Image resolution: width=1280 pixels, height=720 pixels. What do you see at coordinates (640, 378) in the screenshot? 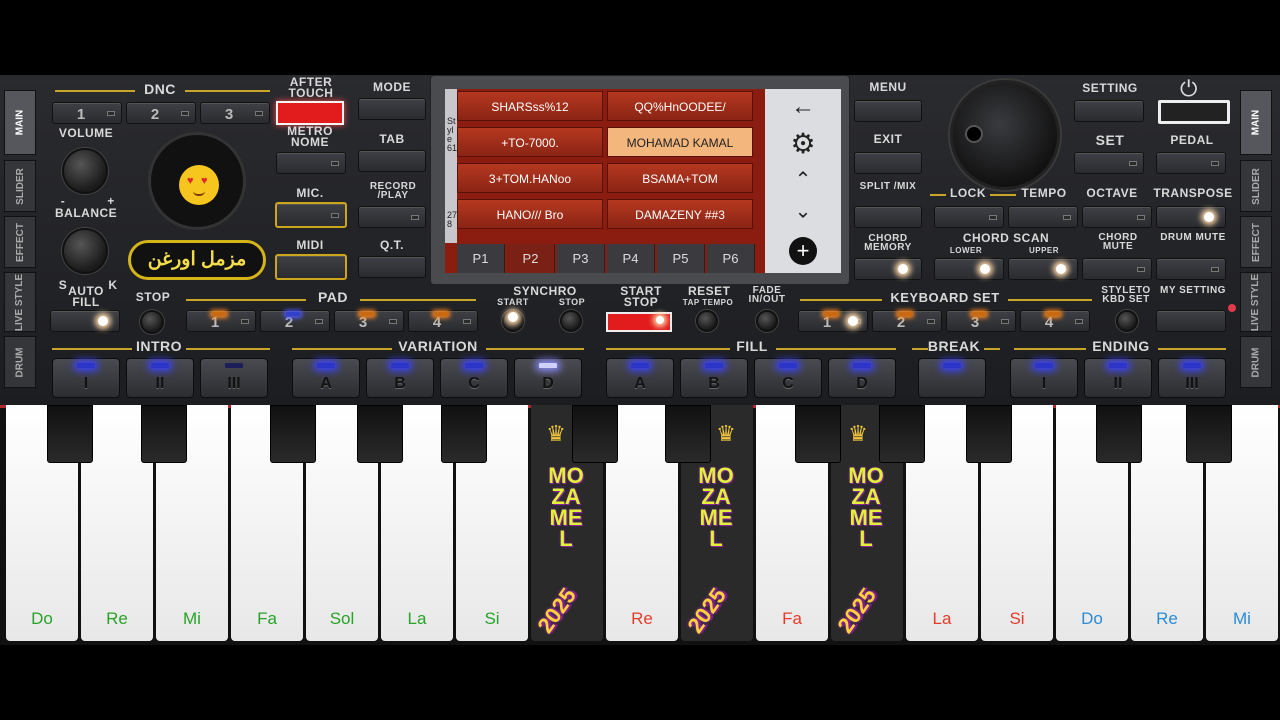
I see `fill-button-a: A` at bounding box center [640, 378].